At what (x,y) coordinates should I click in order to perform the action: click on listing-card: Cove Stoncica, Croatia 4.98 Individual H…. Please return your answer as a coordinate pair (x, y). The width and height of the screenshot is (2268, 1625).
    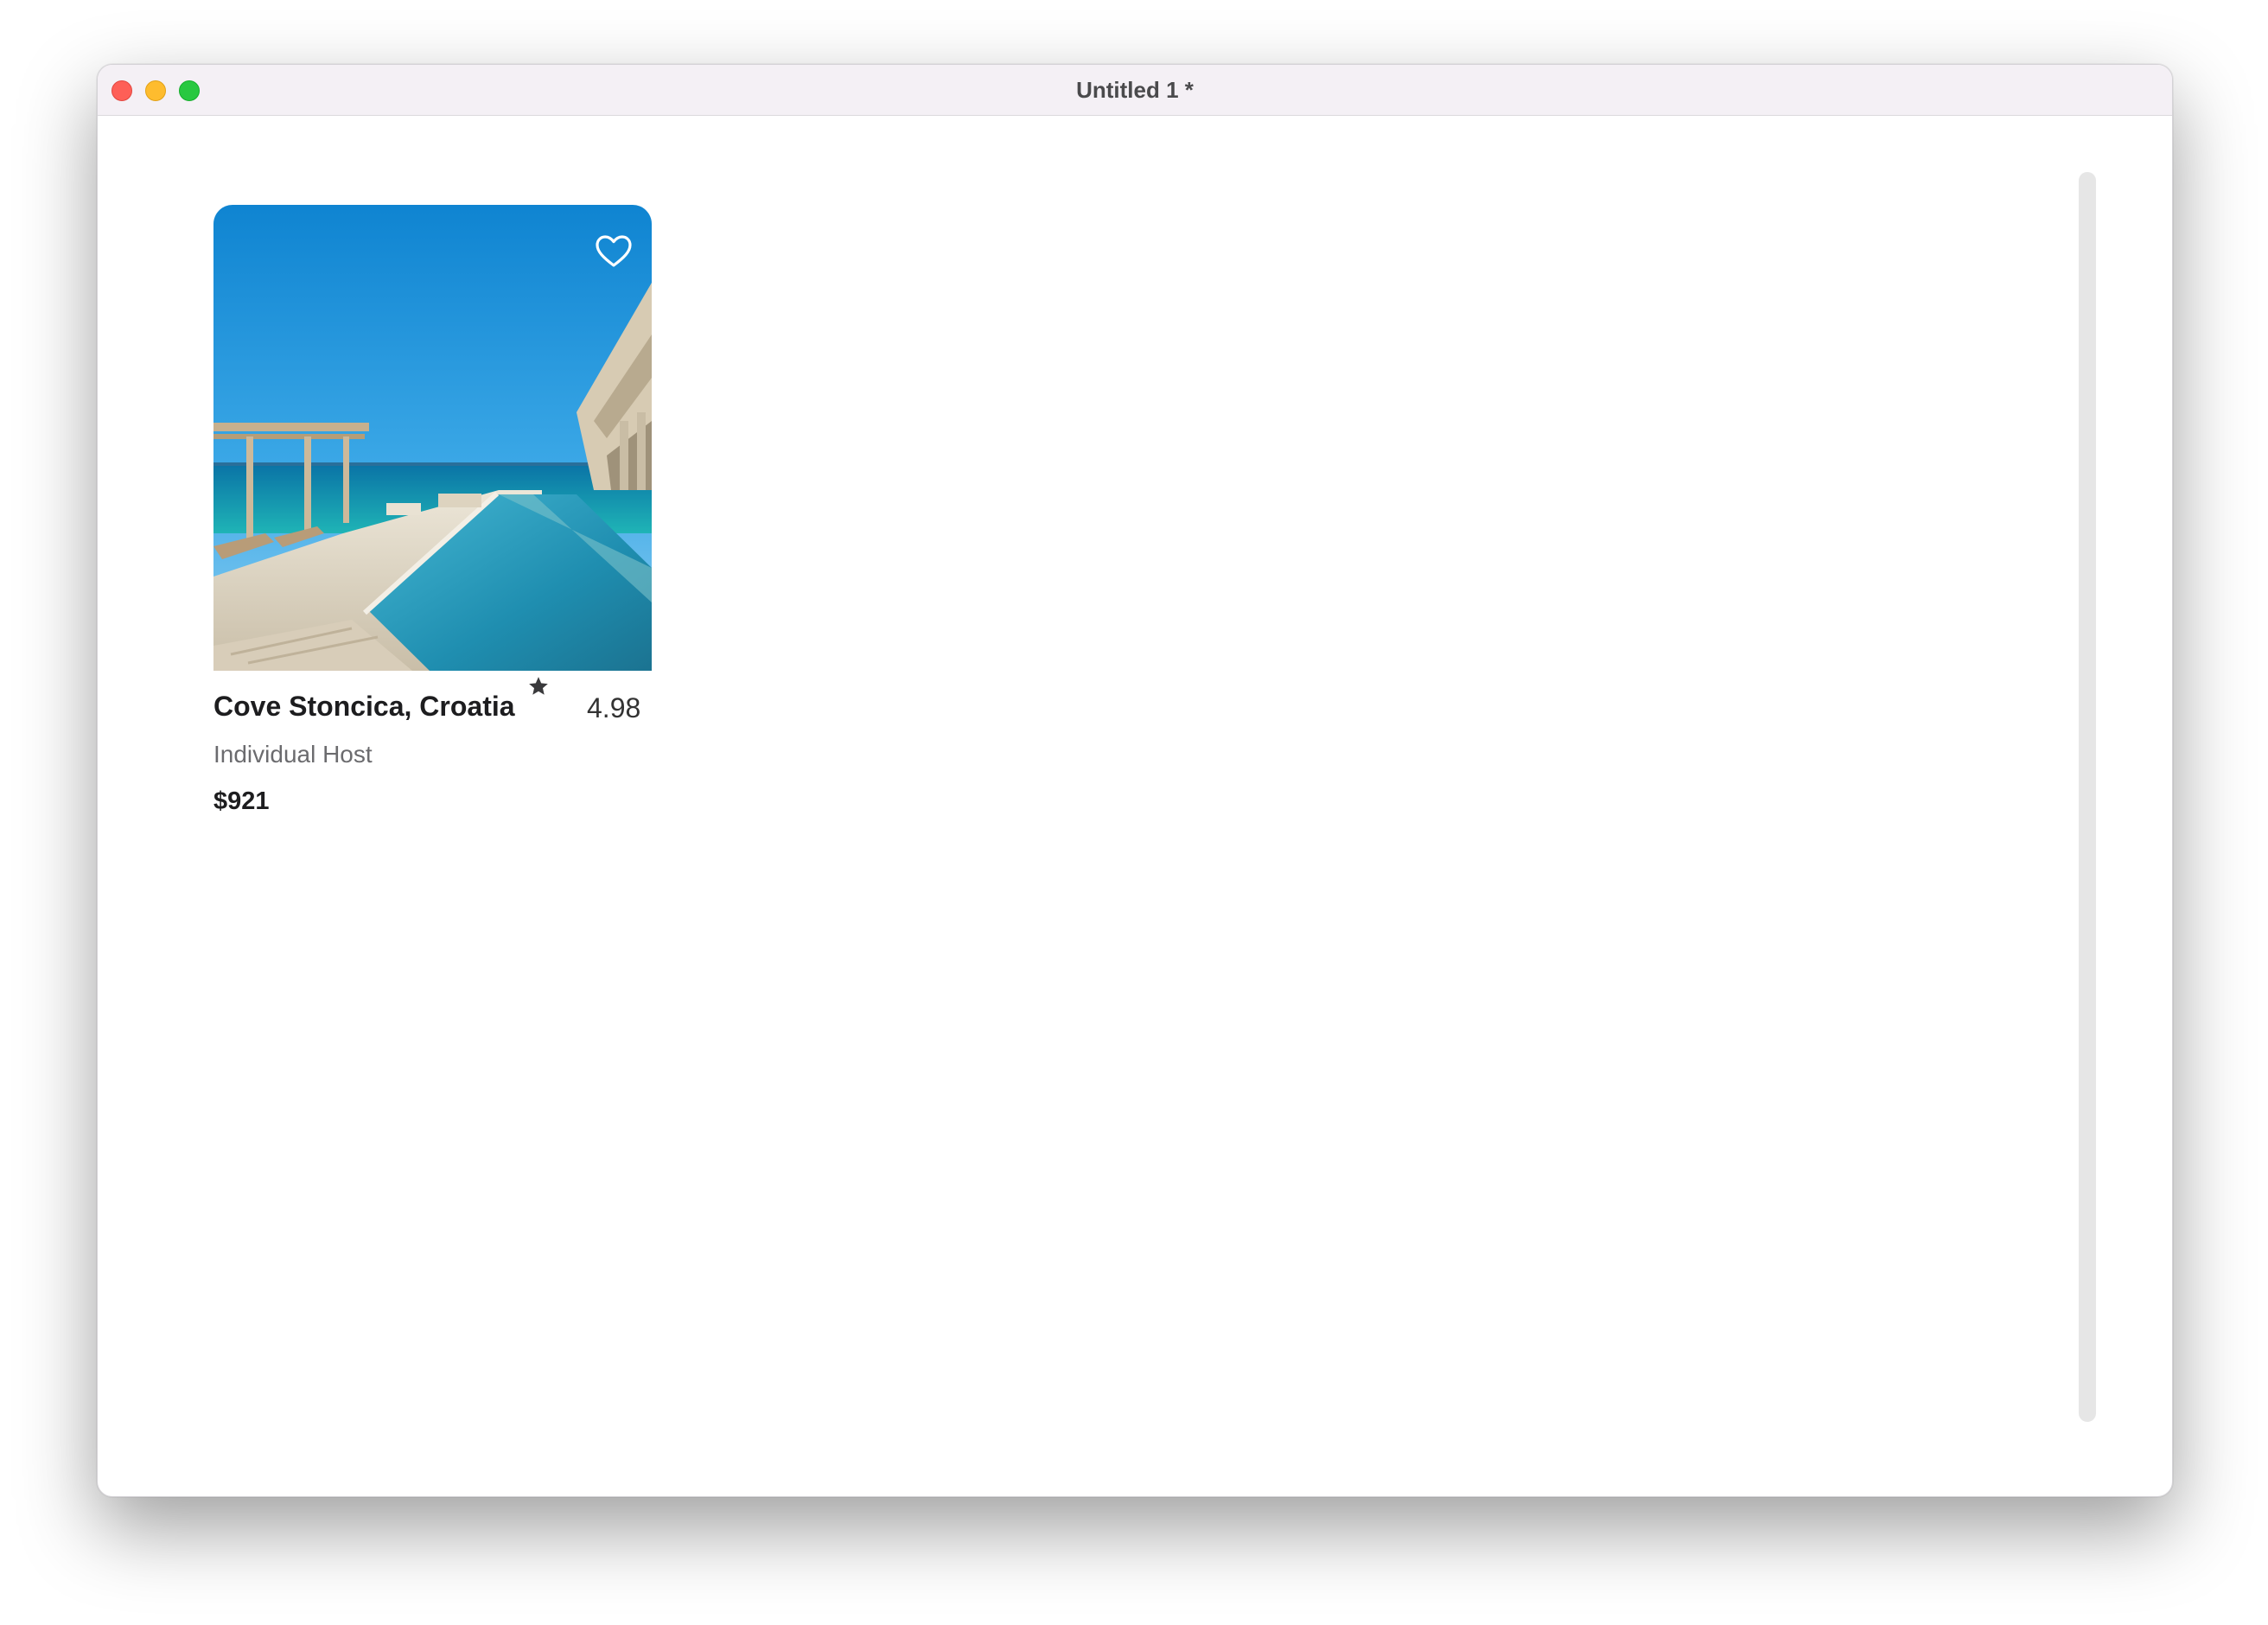
    Looking at the image, I should click on (433, 510).